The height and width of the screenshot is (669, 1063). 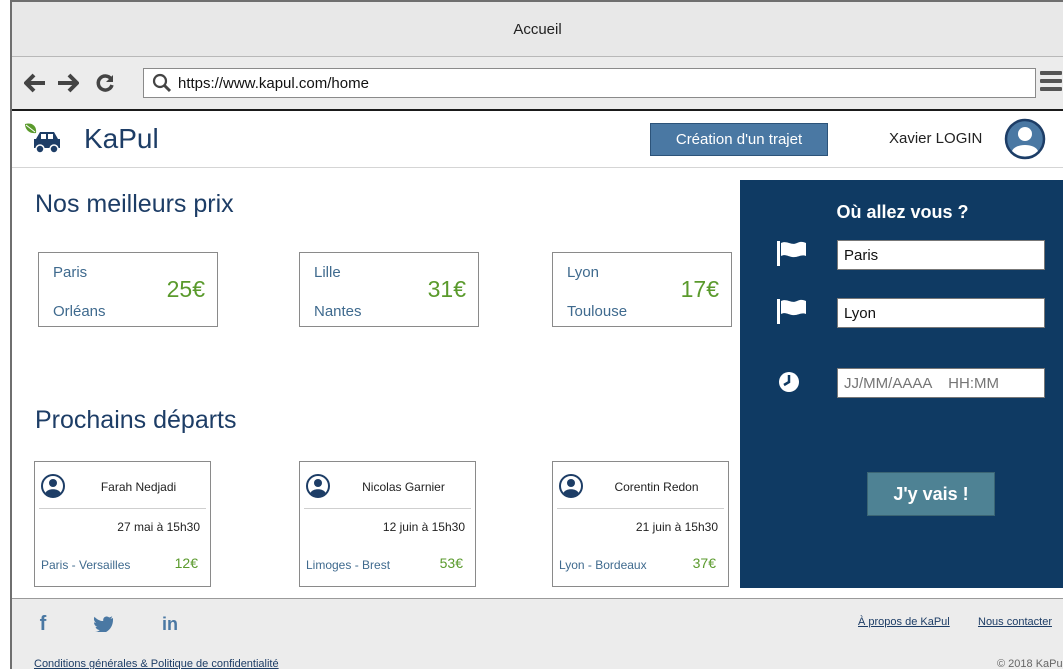 What do you see at coordinates (902, 212) in the screenshot?
I see `search-panel-title: Où allez vous ?` at bounding box center [902, 212].